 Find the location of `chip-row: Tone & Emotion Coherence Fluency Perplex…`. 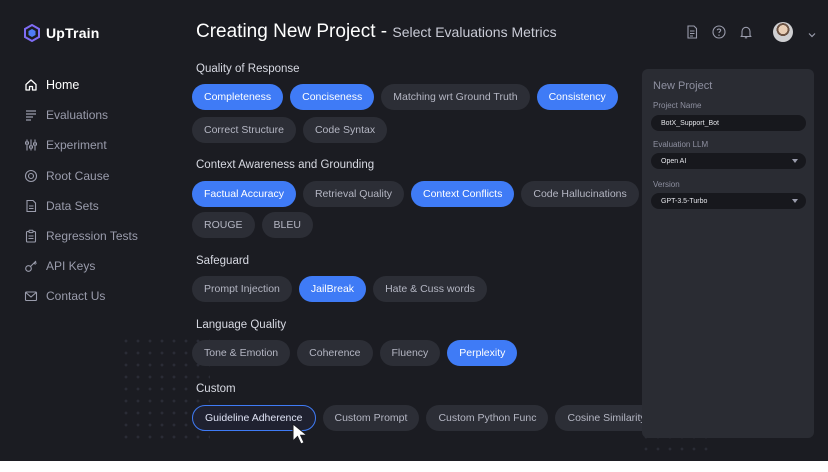

chip-row: Tone & Emotion Coherence Fluency Perplex… is located at coordinates (355, 353).